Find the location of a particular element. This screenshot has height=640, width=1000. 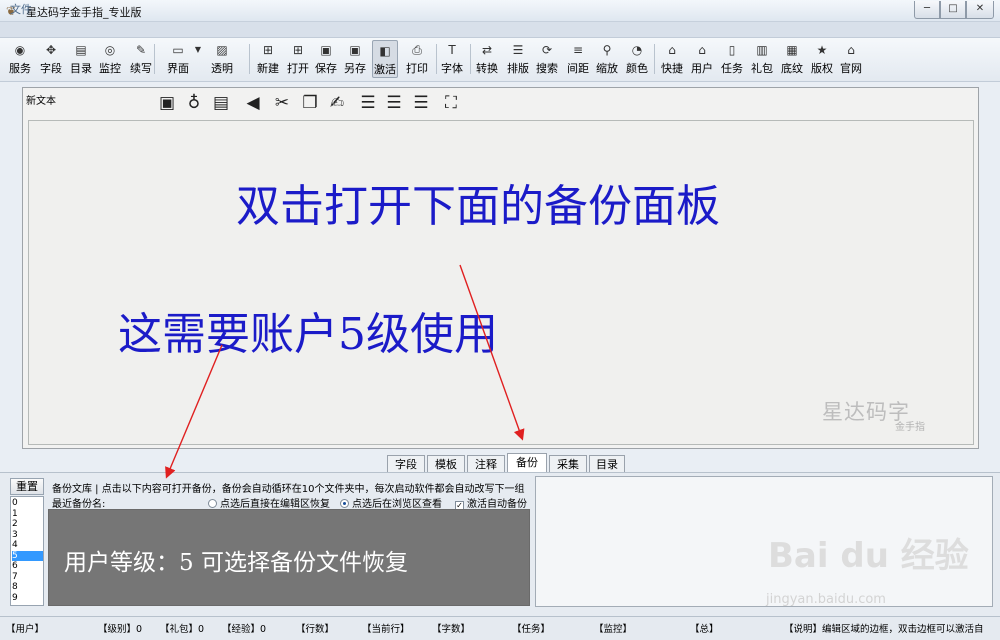

toolbar-button-21: ⌂ 用户 is located at coordinates (702, 59).